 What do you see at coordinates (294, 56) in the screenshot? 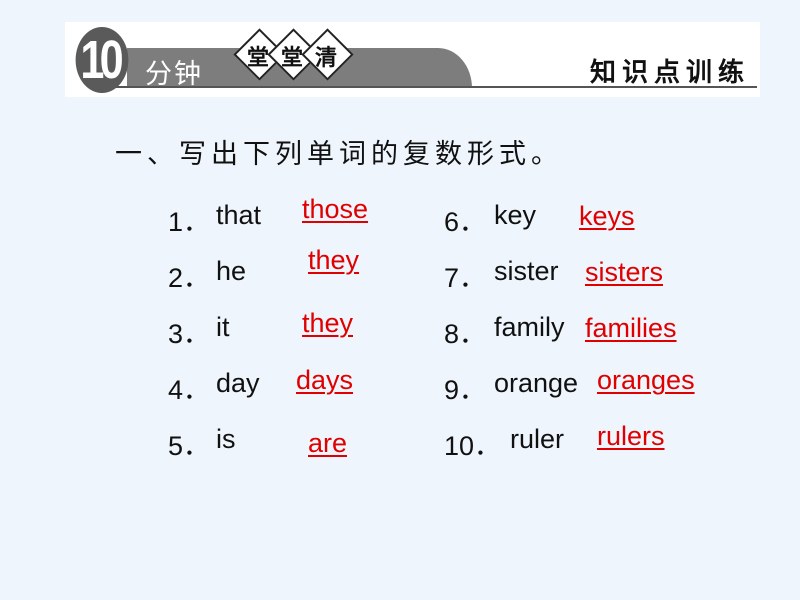
I see `title-diamonds: 堂 堂 清` at bounding box center [294, 56].